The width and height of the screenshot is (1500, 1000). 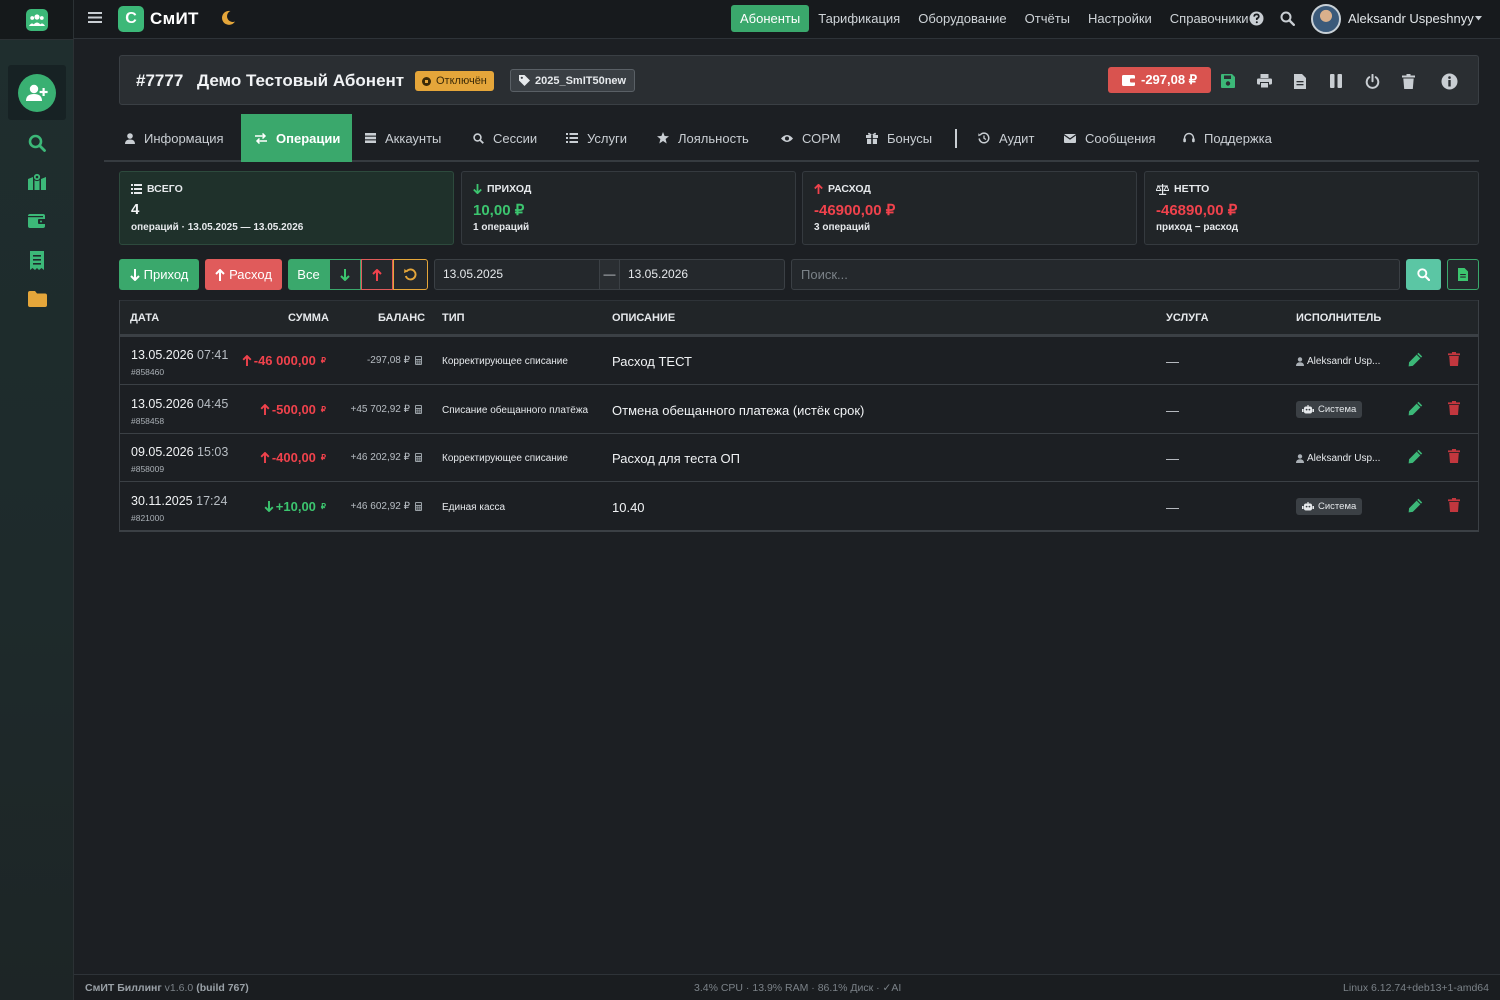 I want to click on power-icon, so click(x=1372, y=81).